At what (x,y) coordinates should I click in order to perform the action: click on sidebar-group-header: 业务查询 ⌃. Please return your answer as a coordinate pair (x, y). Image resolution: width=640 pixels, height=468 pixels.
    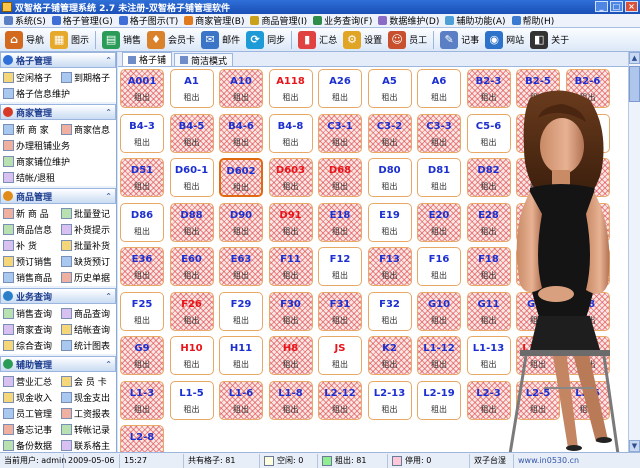
    Looking at the image, I should click on (58, 296).